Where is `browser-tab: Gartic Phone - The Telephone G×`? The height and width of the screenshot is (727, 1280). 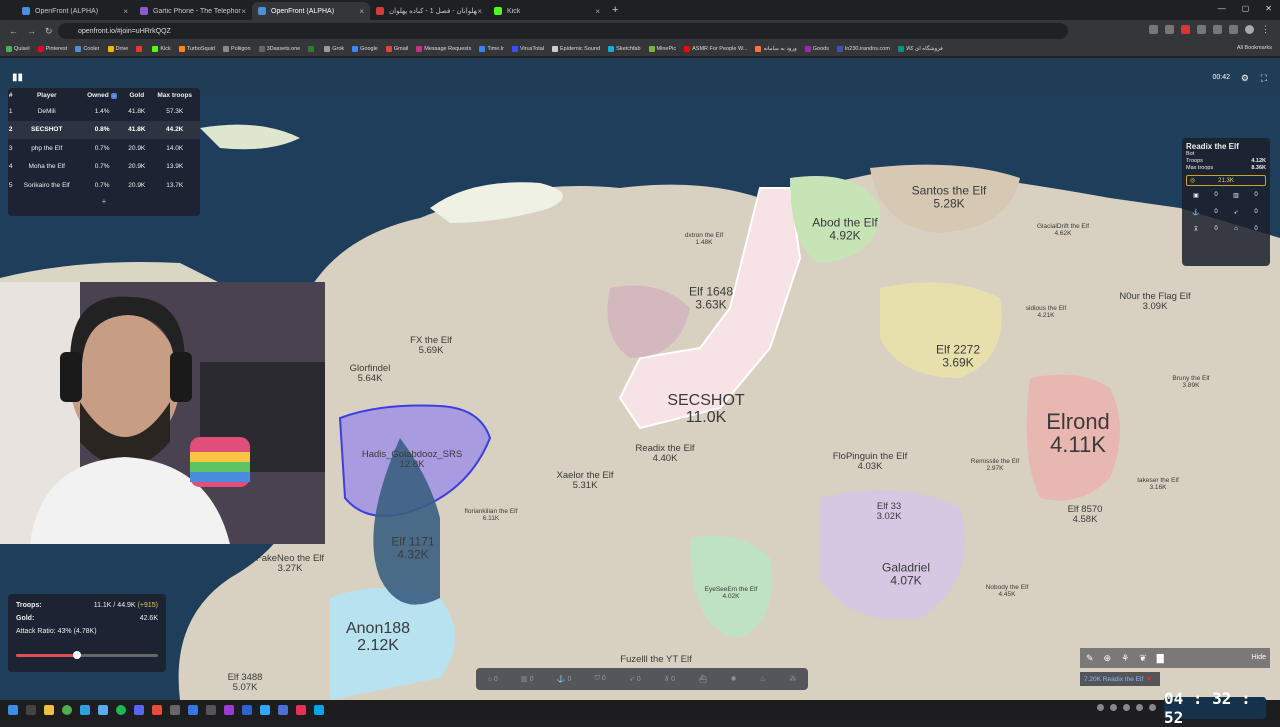 browser-tab: Gartic Phone - The Telephone G× is located at coordinates (193, 11).